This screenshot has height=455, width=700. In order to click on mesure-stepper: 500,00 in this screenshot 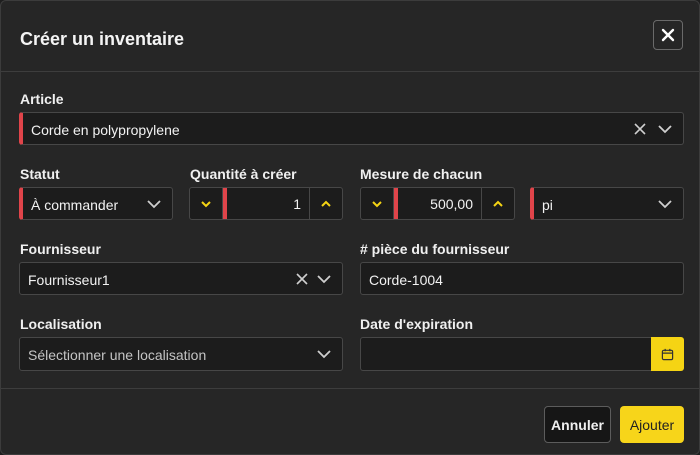, I will do `click(437, 203)`.